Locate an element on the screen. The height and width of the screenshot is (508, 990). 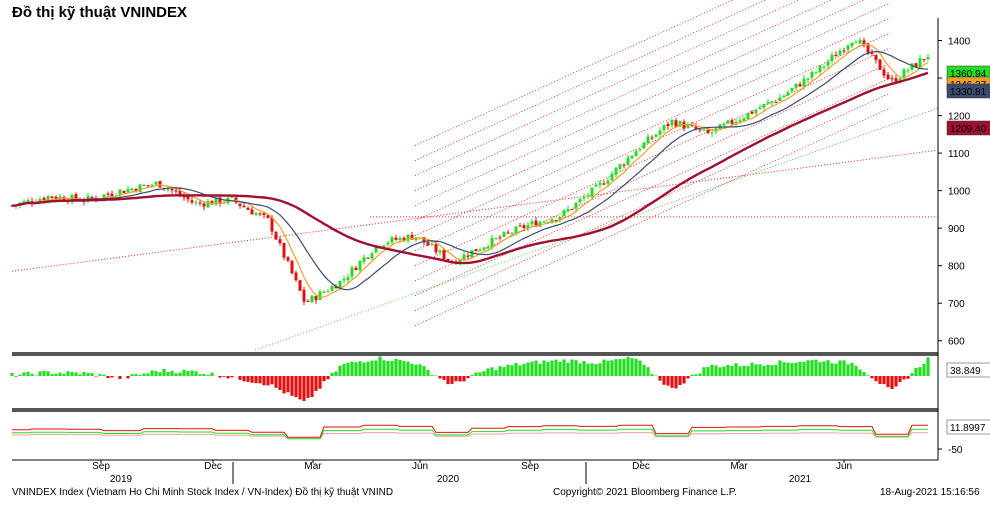
footer-copyright: Copyright© 2021 Bloomberg Finance L.P. is located at coordinates (645, 492).